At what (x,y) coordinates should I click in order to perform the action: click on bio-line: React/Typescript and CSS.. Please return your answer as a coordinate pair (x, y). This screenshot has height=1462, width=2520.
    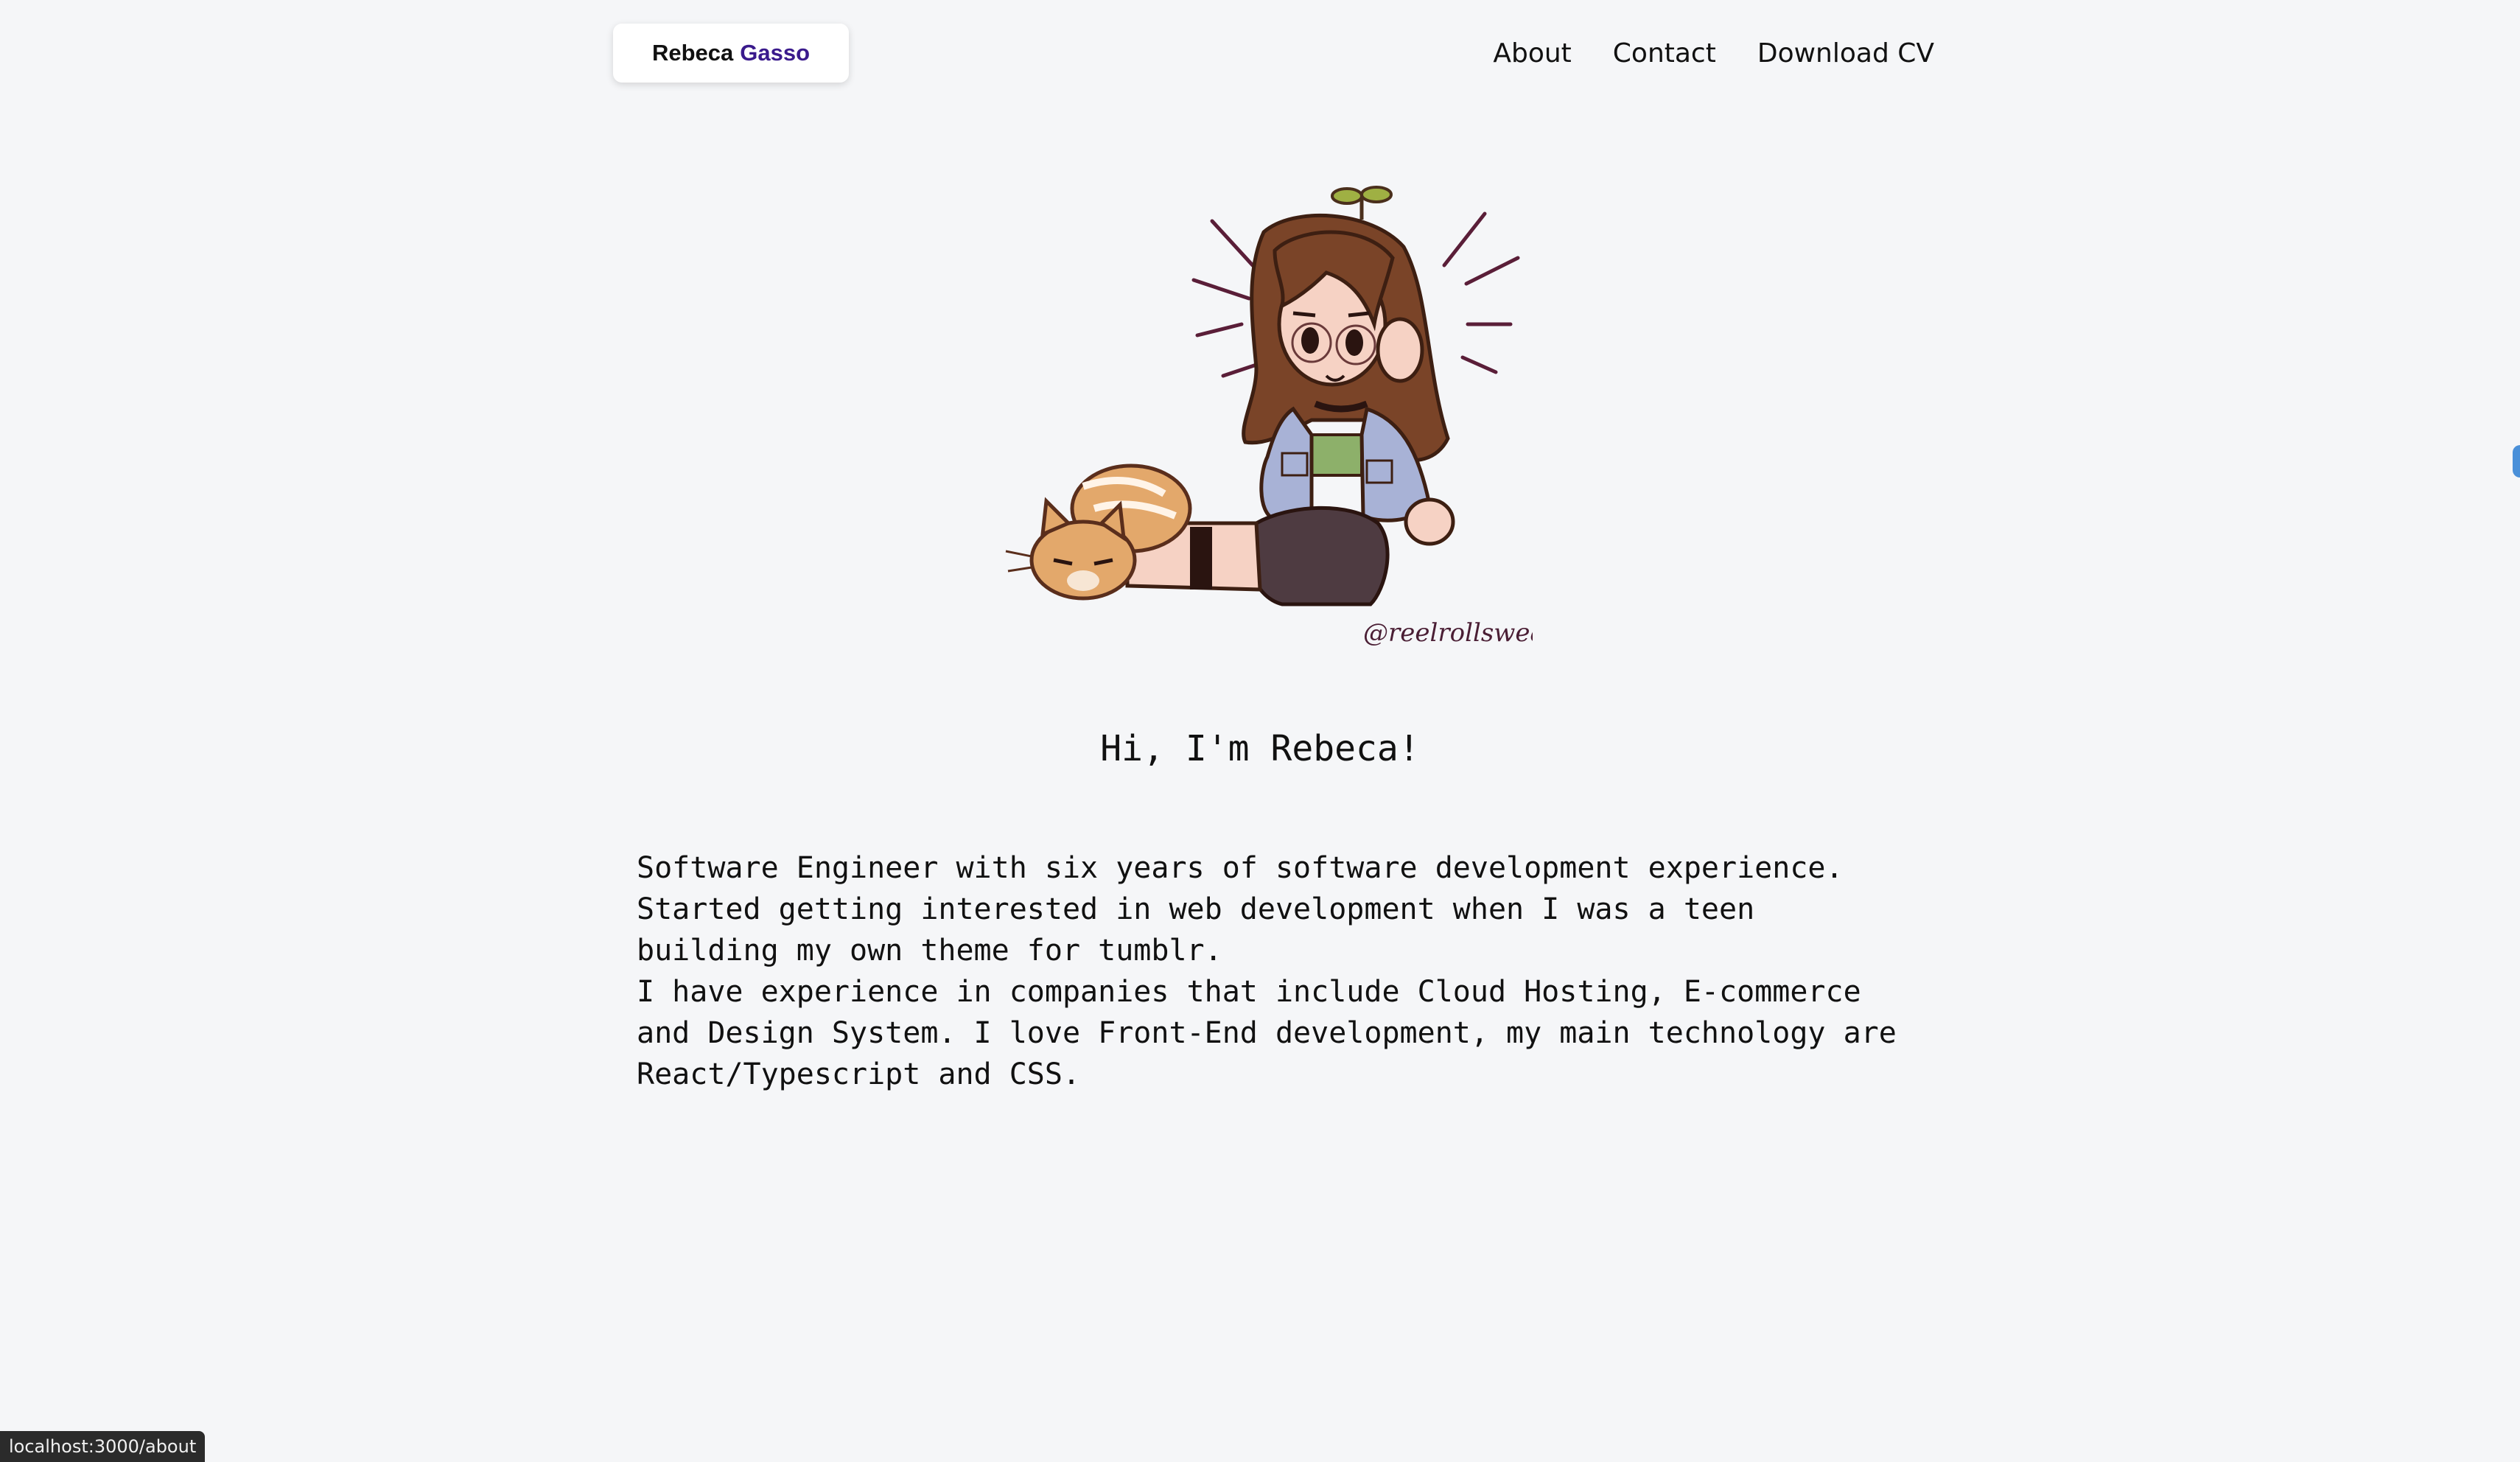
    Looking at the image, I should click on (859, 1074).